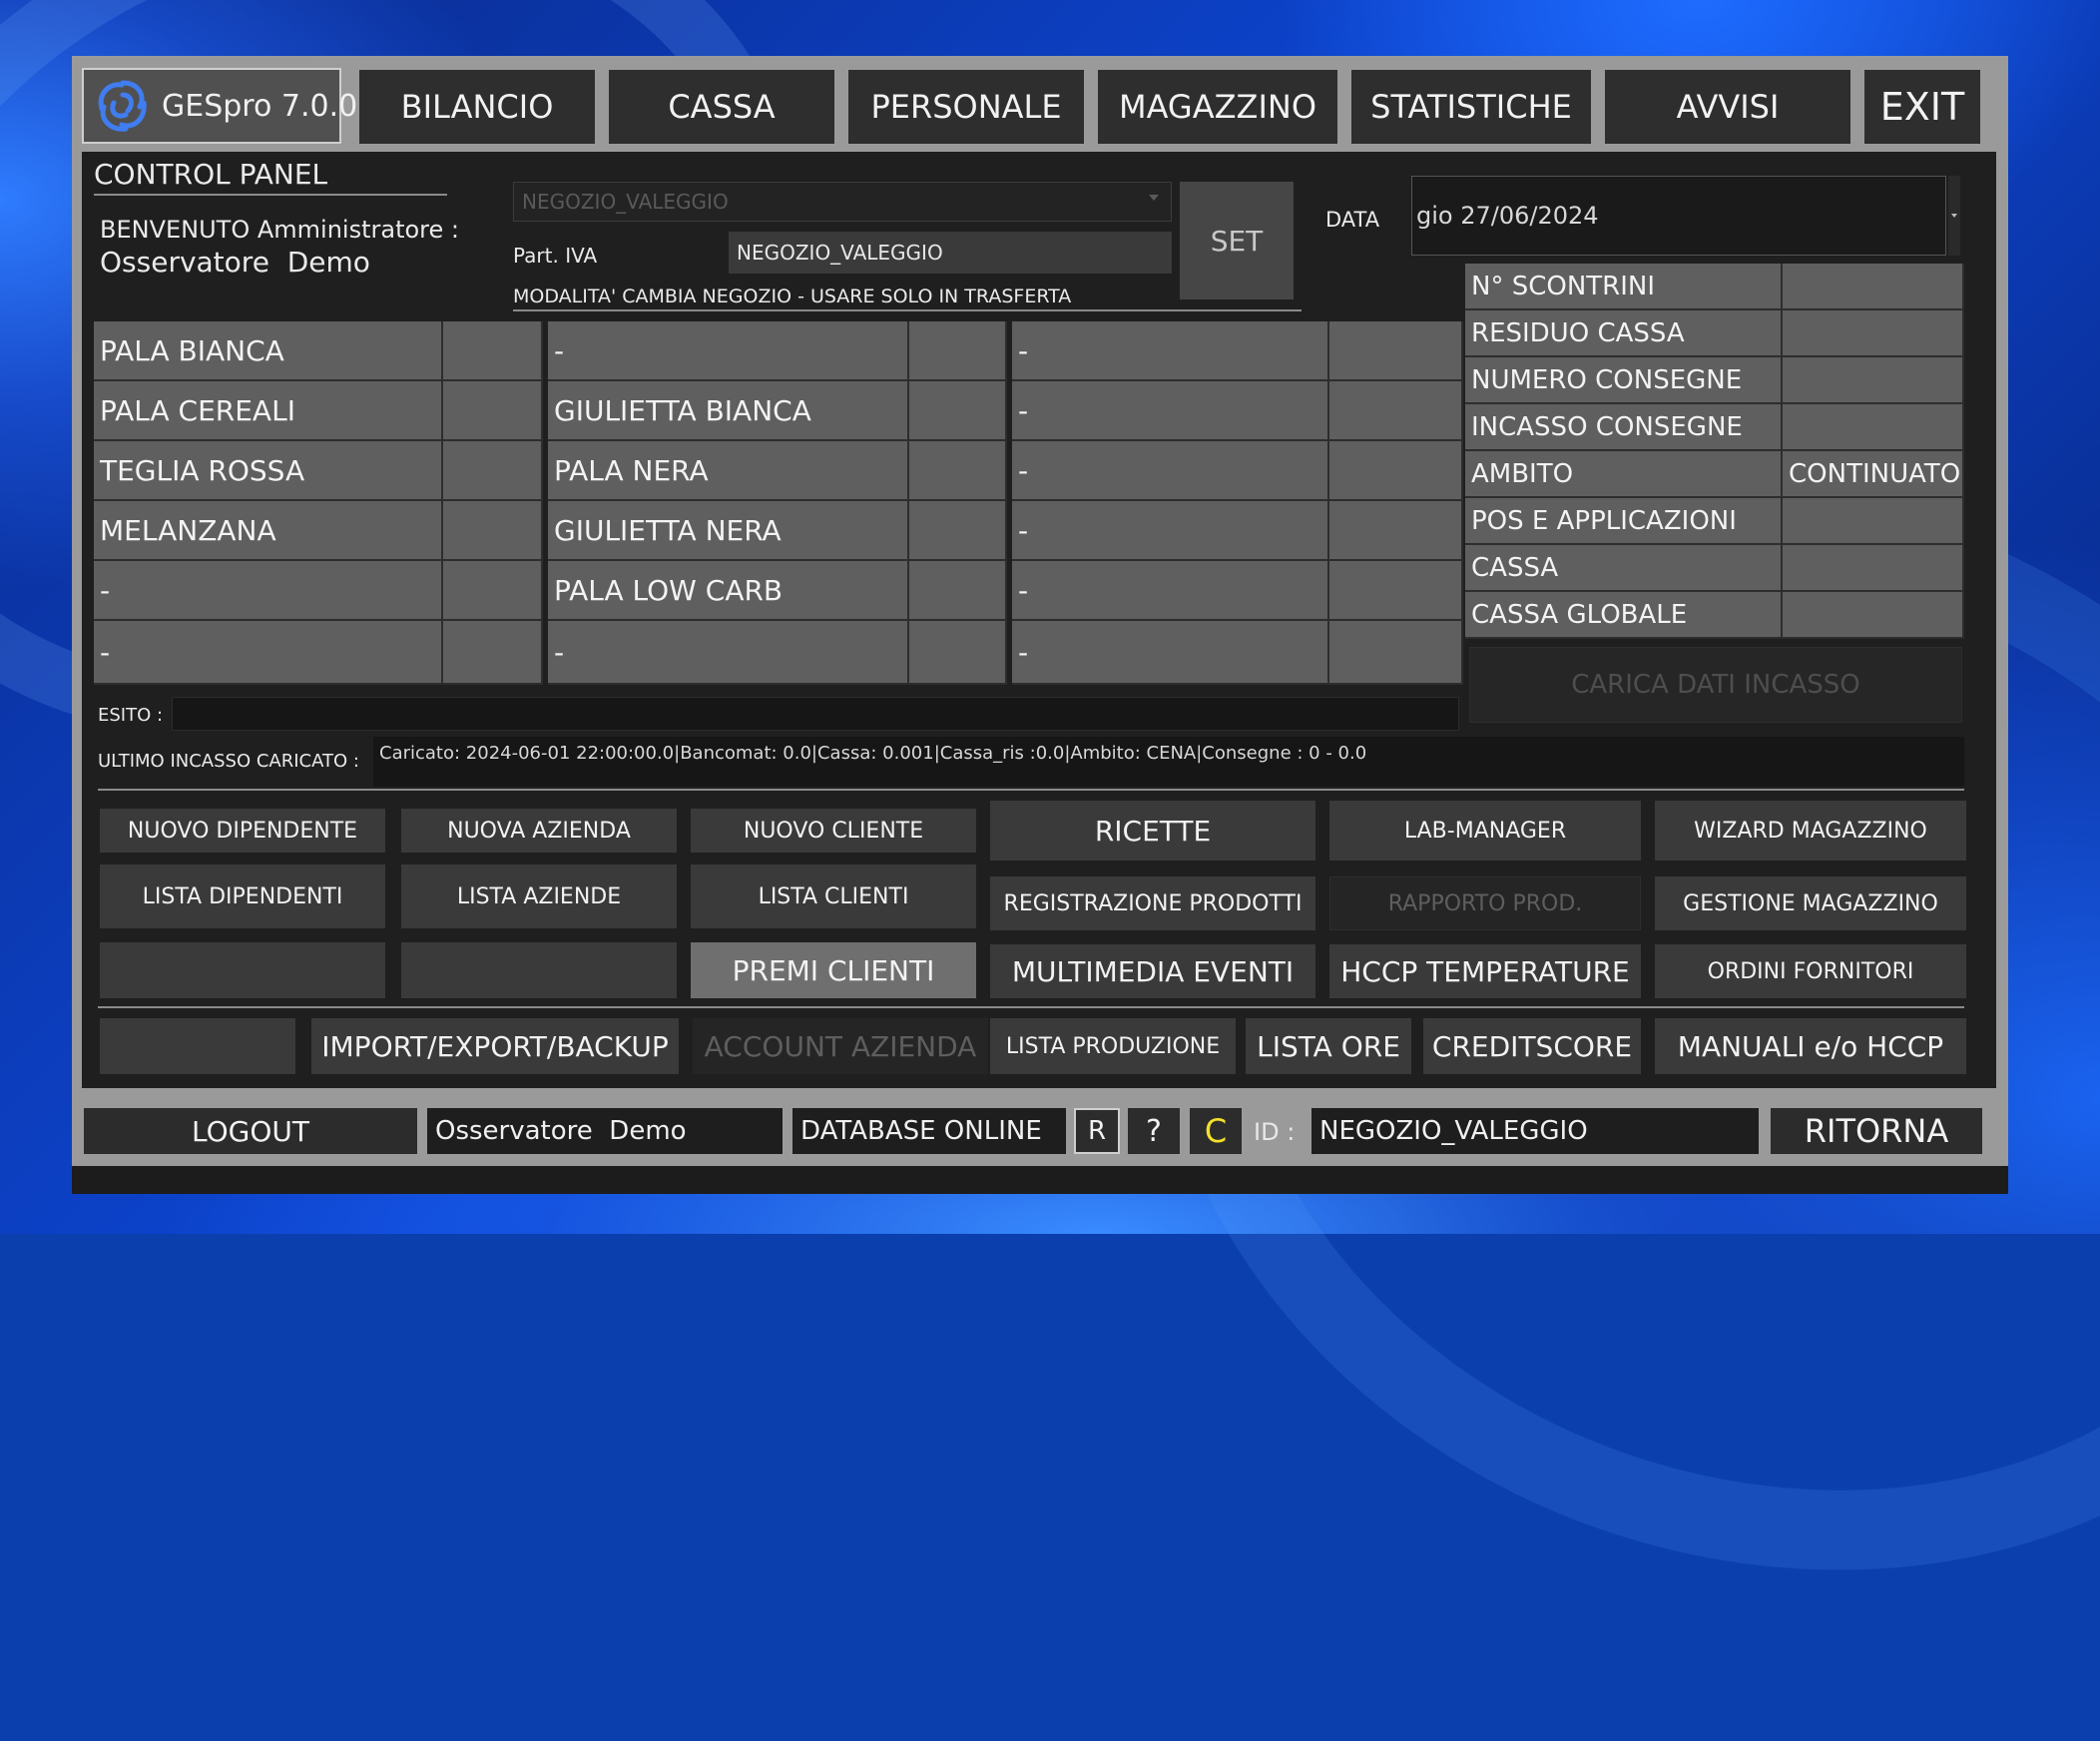  Describe the element at coordinates (728, 411) in the screenshot. I see `product-cell: GIULIETTA BIANCA` at that location.